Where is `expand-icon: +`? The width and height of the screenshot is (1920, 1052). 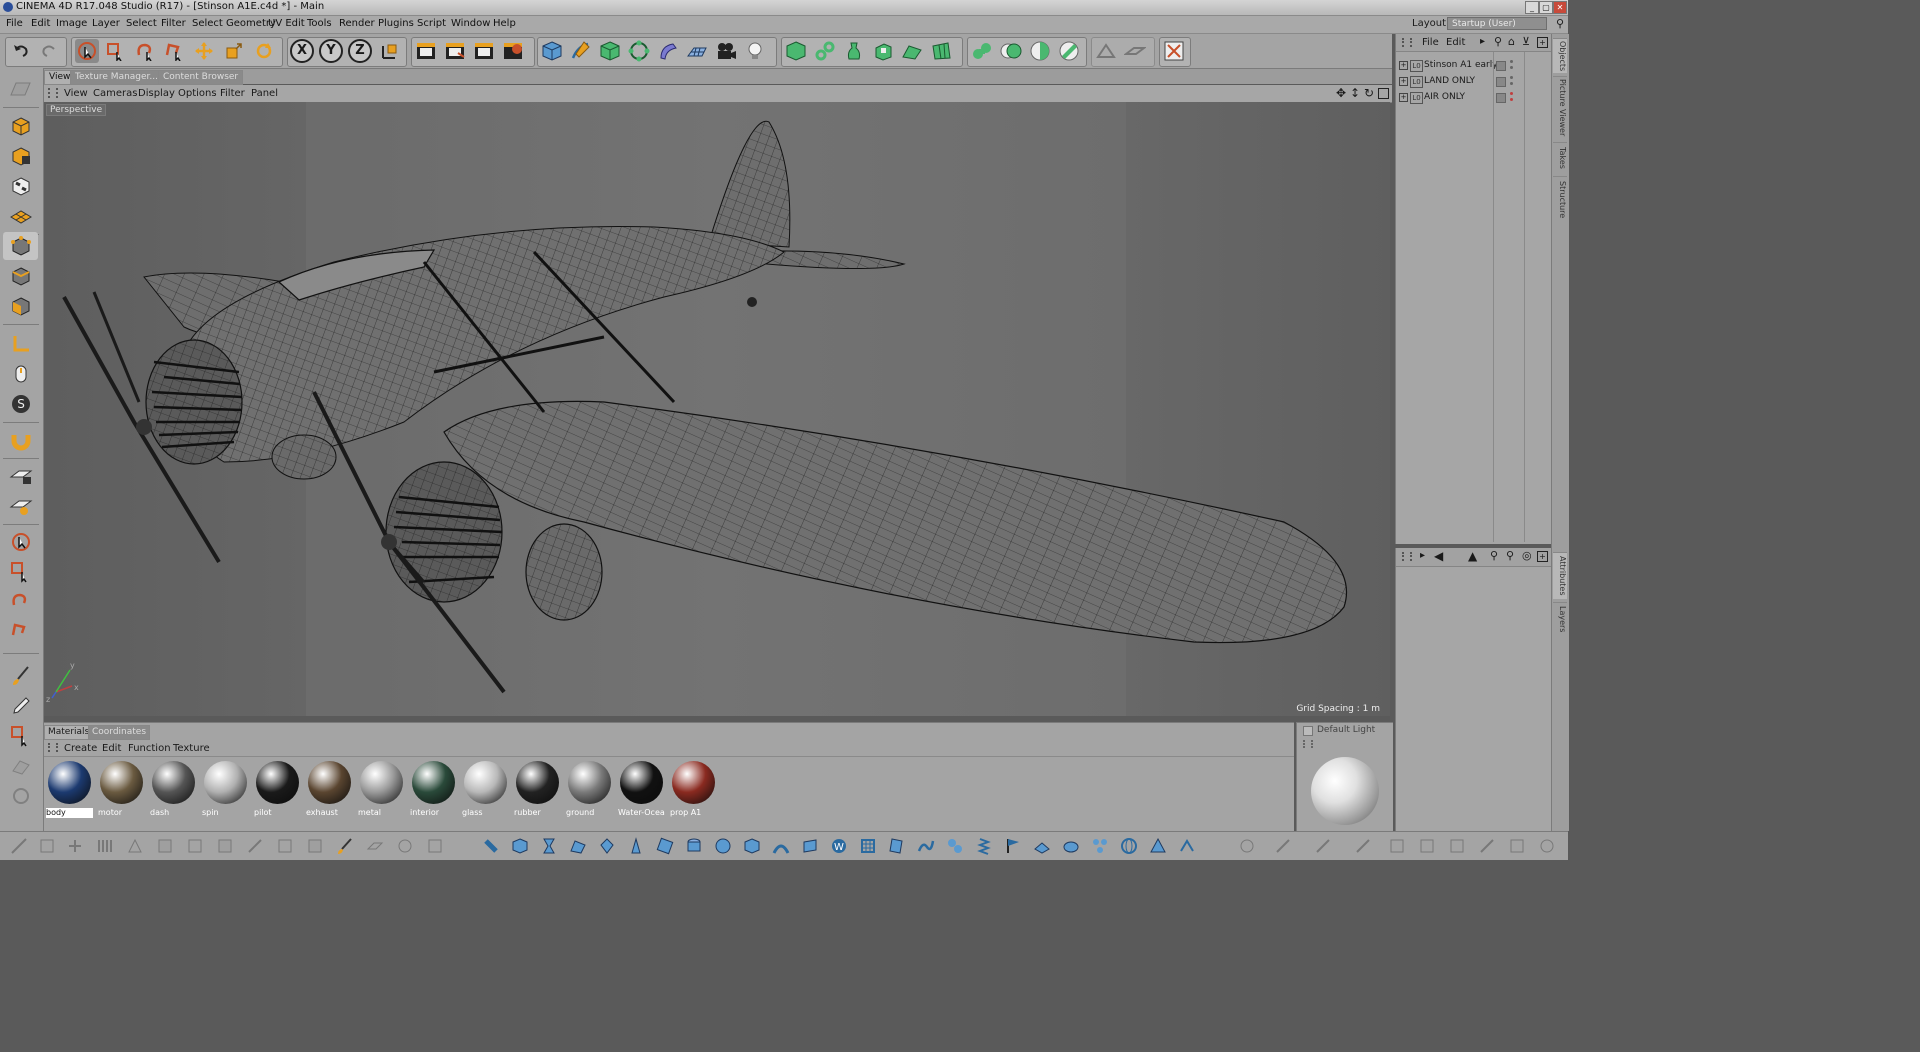
expand-icon: + is located at coordinates (1403, 81).